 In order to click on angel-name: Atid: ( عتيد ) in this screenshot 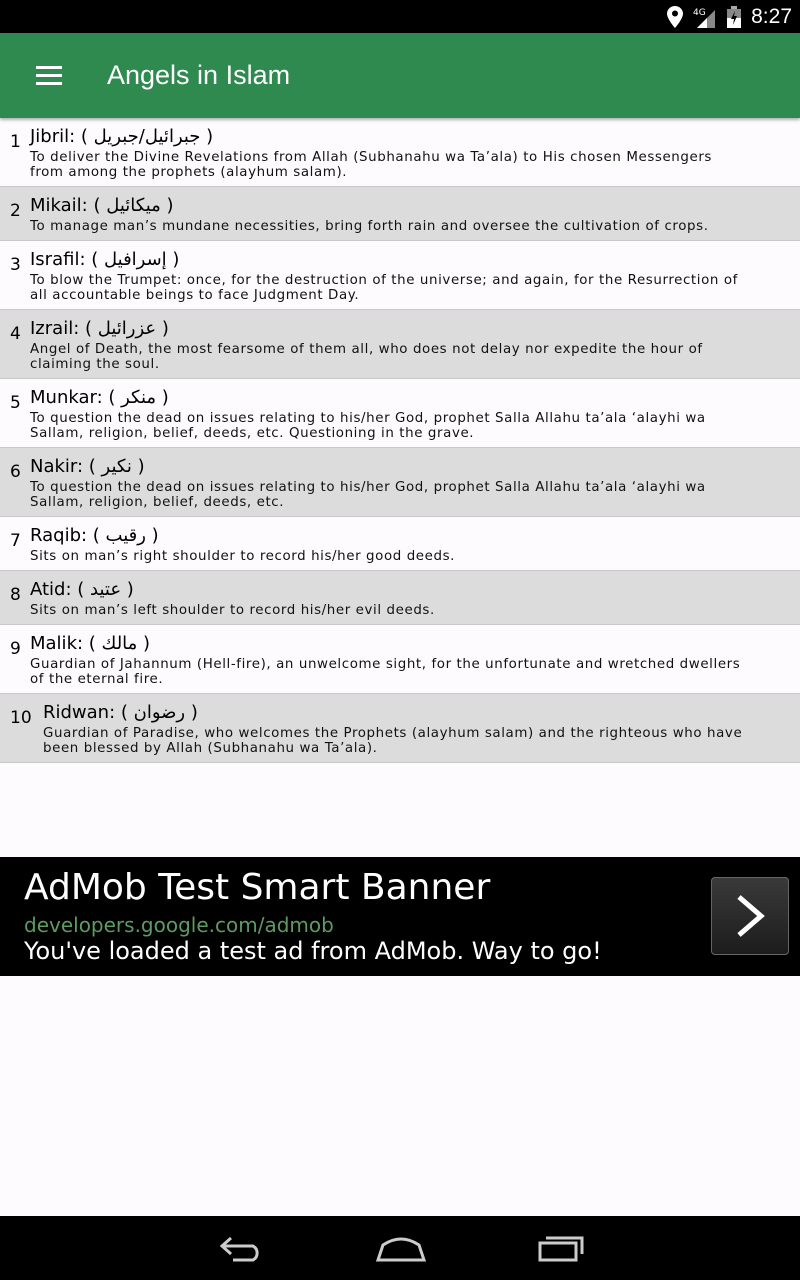, I will do `click(82, 589)`.